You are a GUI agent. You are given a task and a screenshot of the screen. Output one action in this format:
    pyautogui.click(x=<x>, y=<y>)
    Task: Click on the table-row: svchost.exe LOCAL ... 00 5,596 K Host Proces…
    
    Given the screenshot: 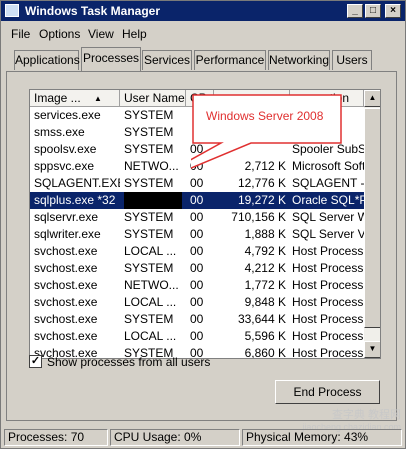 What is the action you would take?
    pyautogui.click(x=197, y=336)
    